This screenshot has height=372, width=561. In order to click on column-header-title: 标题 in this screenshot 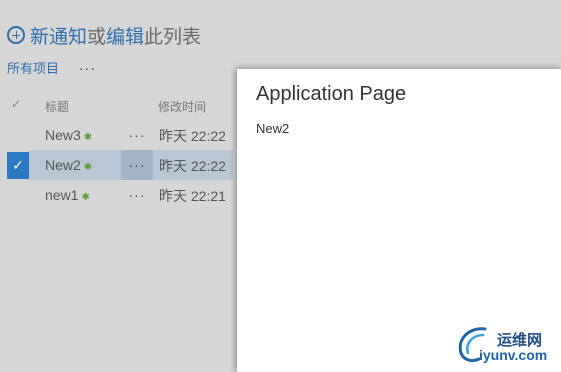, I will do `click(57, 106)`.